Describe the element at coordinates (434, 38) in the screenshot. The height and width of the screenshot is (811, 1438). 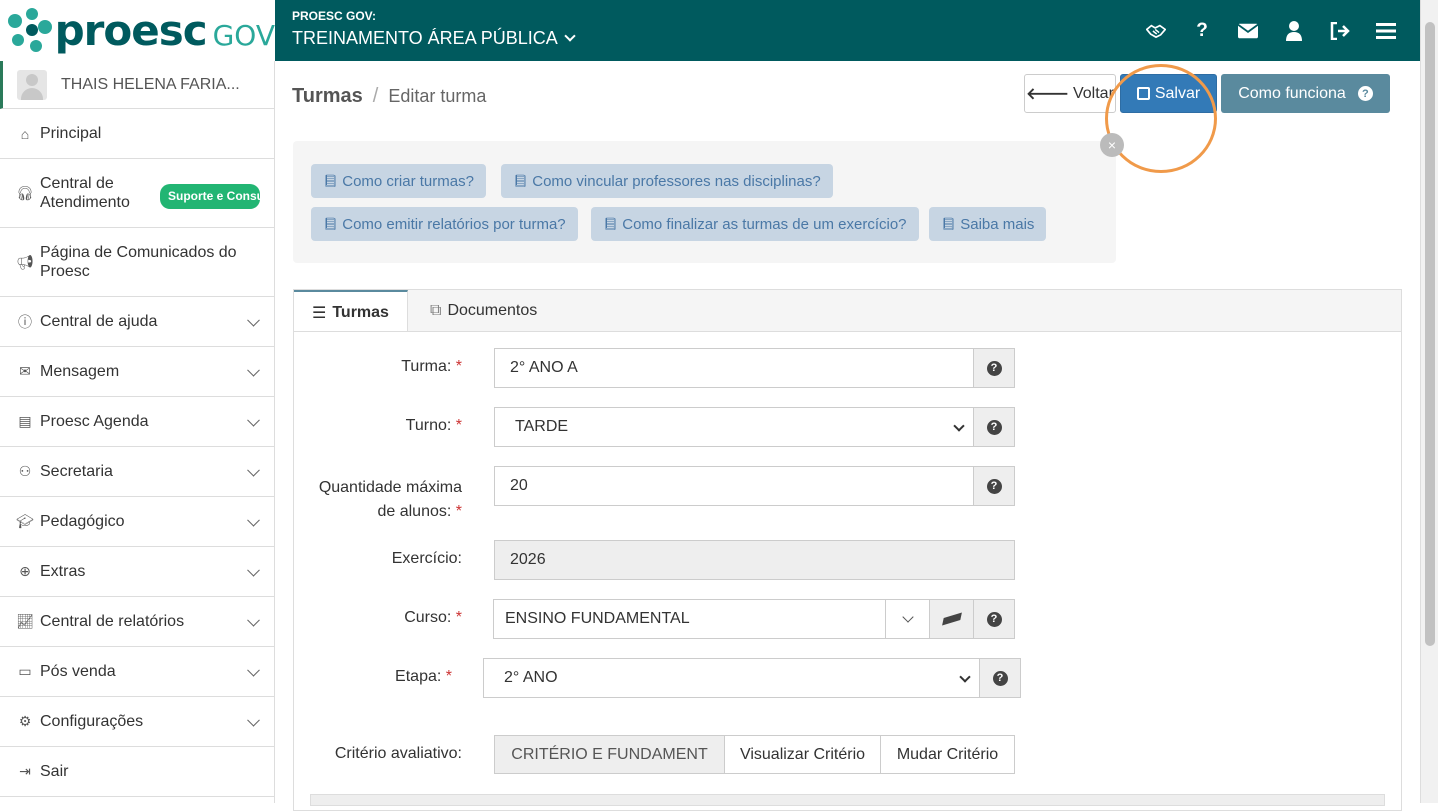
I see `org-name: TREINAMENTO ÁREA PÚBLICA` at that location.